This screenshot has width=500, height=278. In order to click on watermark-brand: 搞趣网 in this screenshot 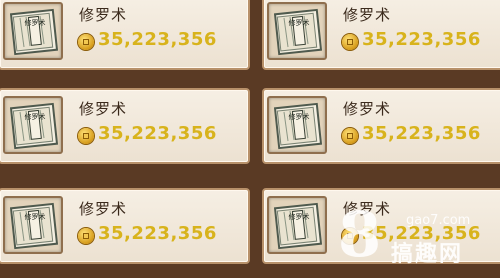, I will do `click(427, 254)`.